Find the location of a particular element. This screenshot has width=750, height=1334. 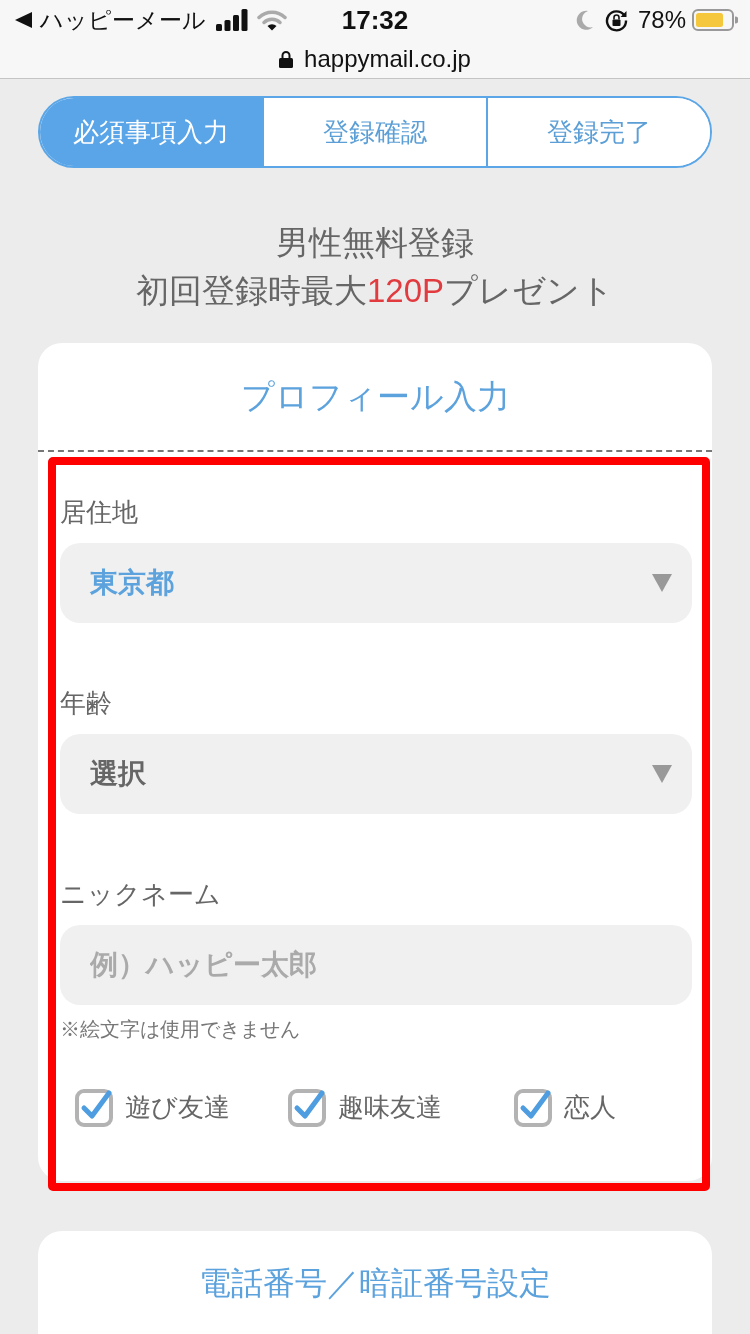

moon-icon is located at coordinates (584, 20).